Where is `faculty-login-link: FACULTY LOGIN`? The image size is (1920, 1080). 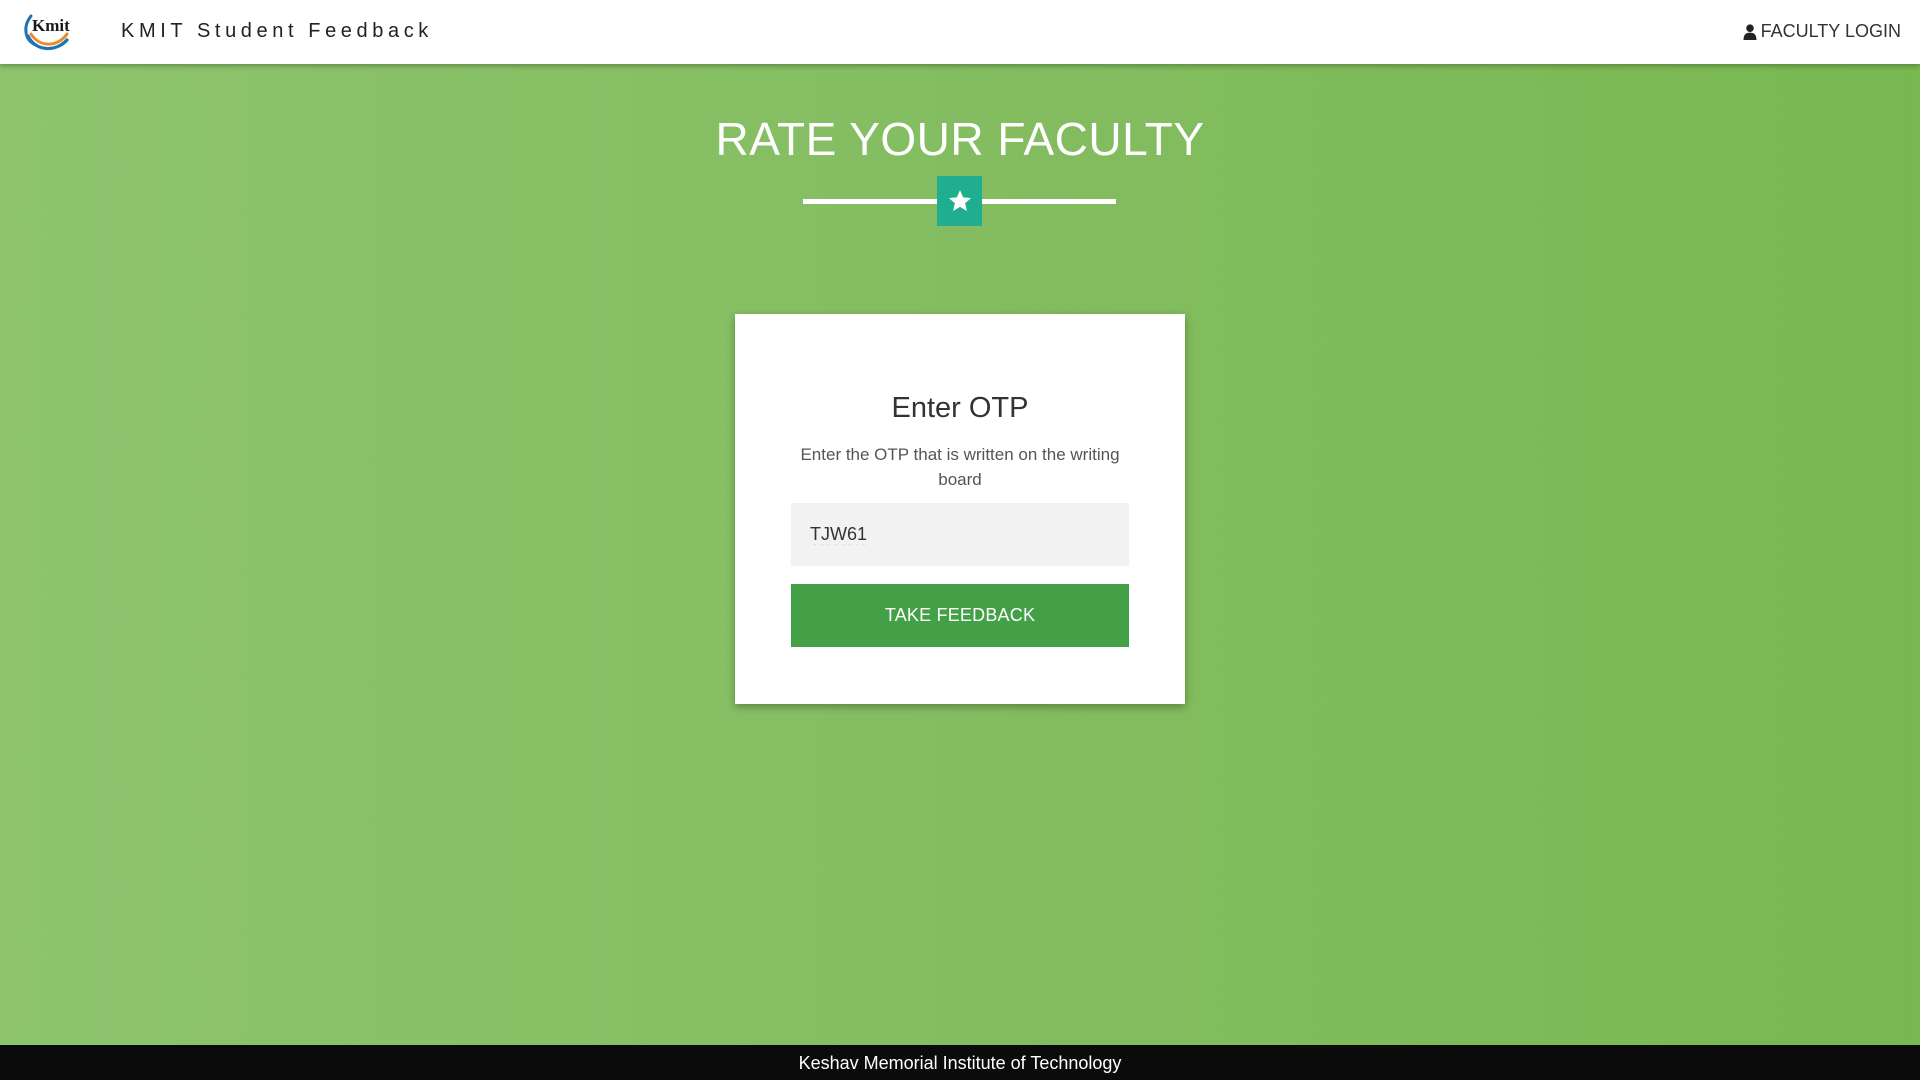
faculty-login-link: FACULTY LOGIN is located at coordinates (1822, 31).